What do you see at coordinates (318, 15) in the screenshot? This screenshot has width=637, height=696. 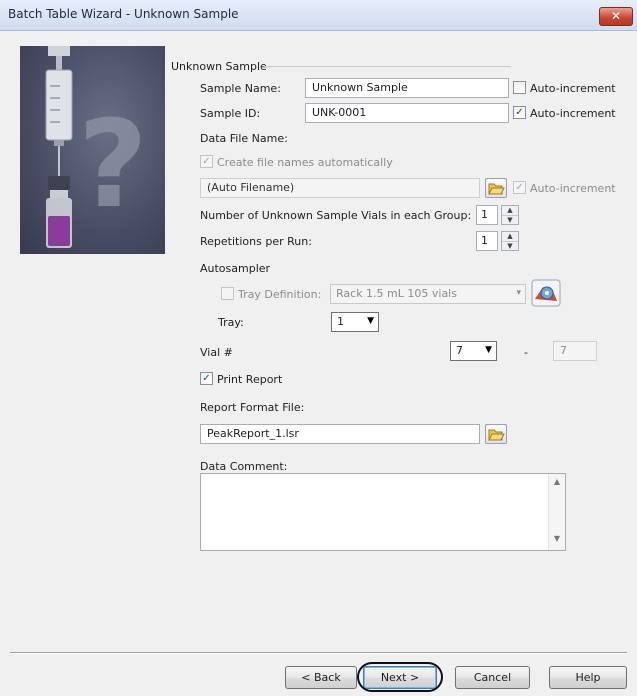 I see `title-bar: Batch Table Wizard - Unknown Sample` at bounding box center [318, 15].